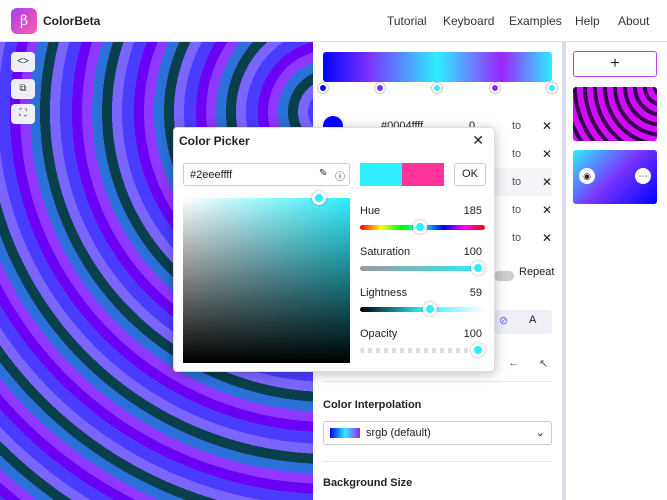 Image resolution: width=667 pixels, height=500 pixels. Describe the element at coordinates (266, 277) in the screenshot. I see `saturation-value-area` at that location.